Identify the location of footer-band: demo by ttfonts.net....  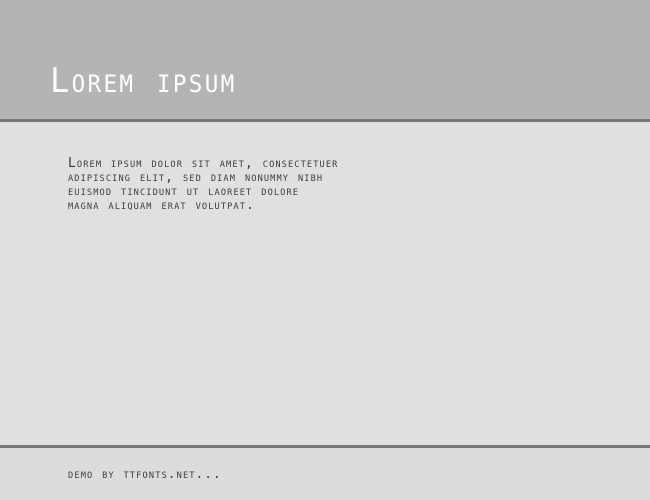
(325, 474).